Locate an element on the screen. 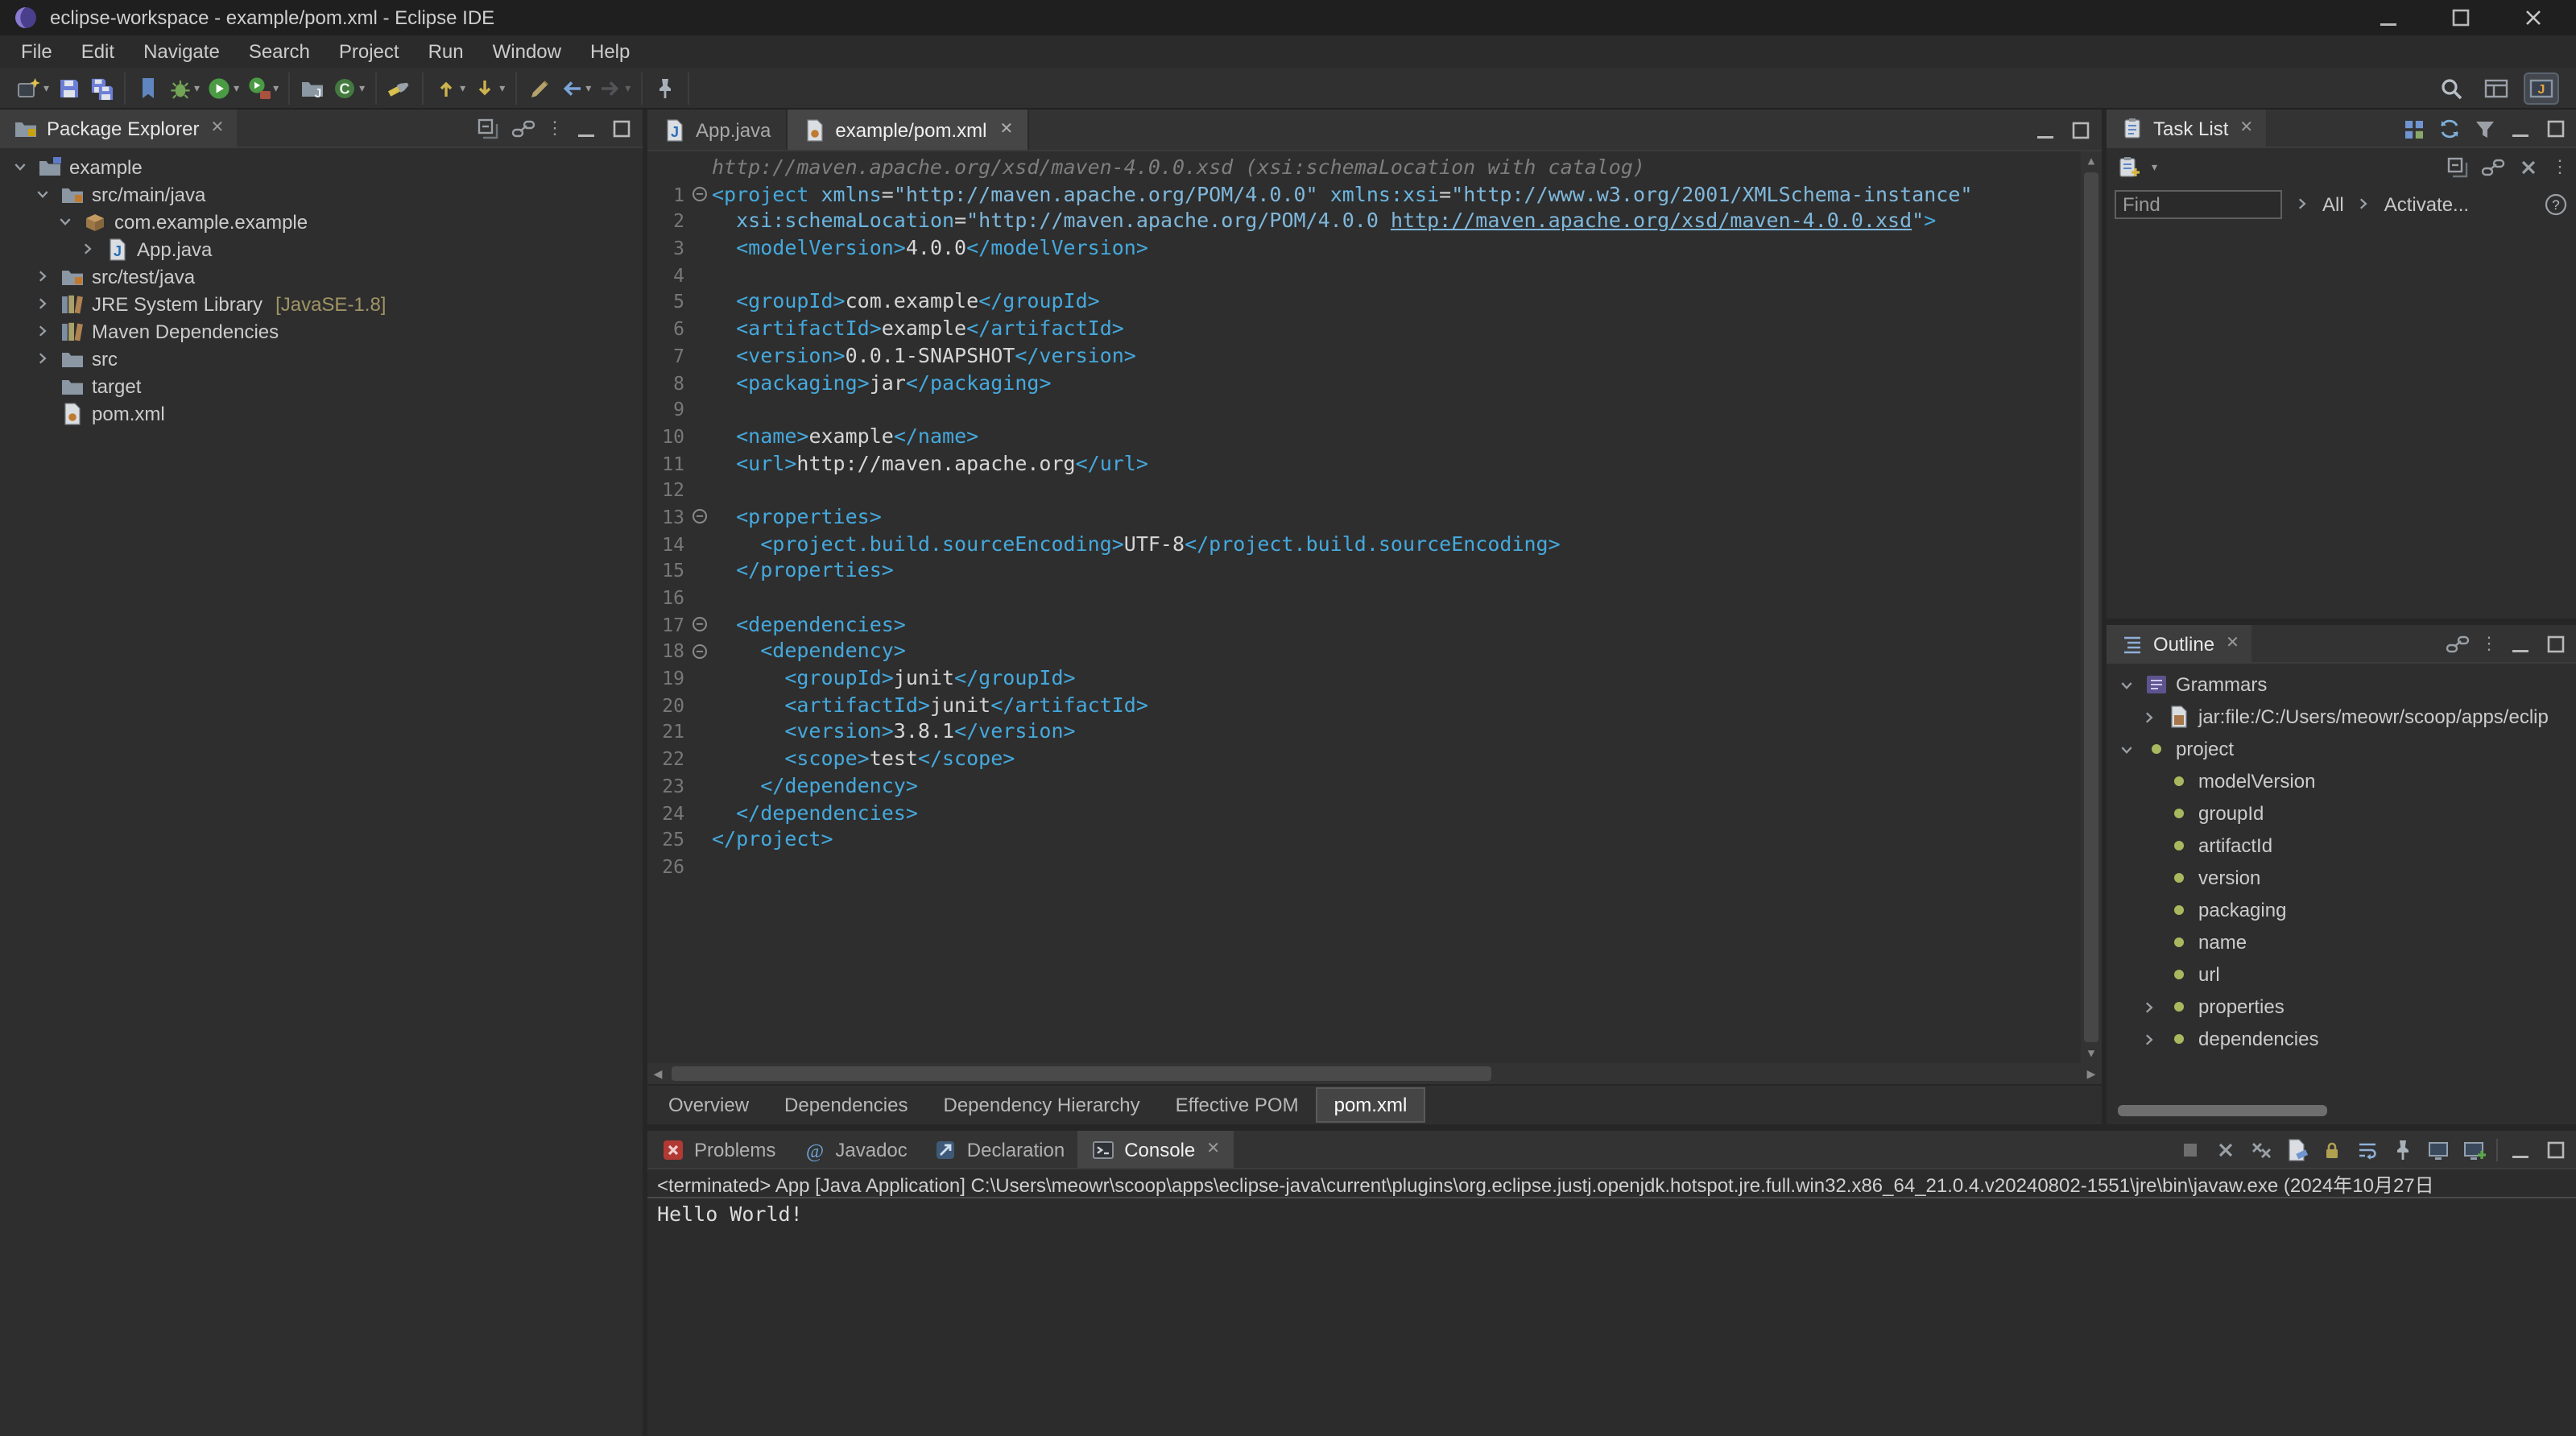  minimize-editor-icon is located at coordinates (2045, 130).